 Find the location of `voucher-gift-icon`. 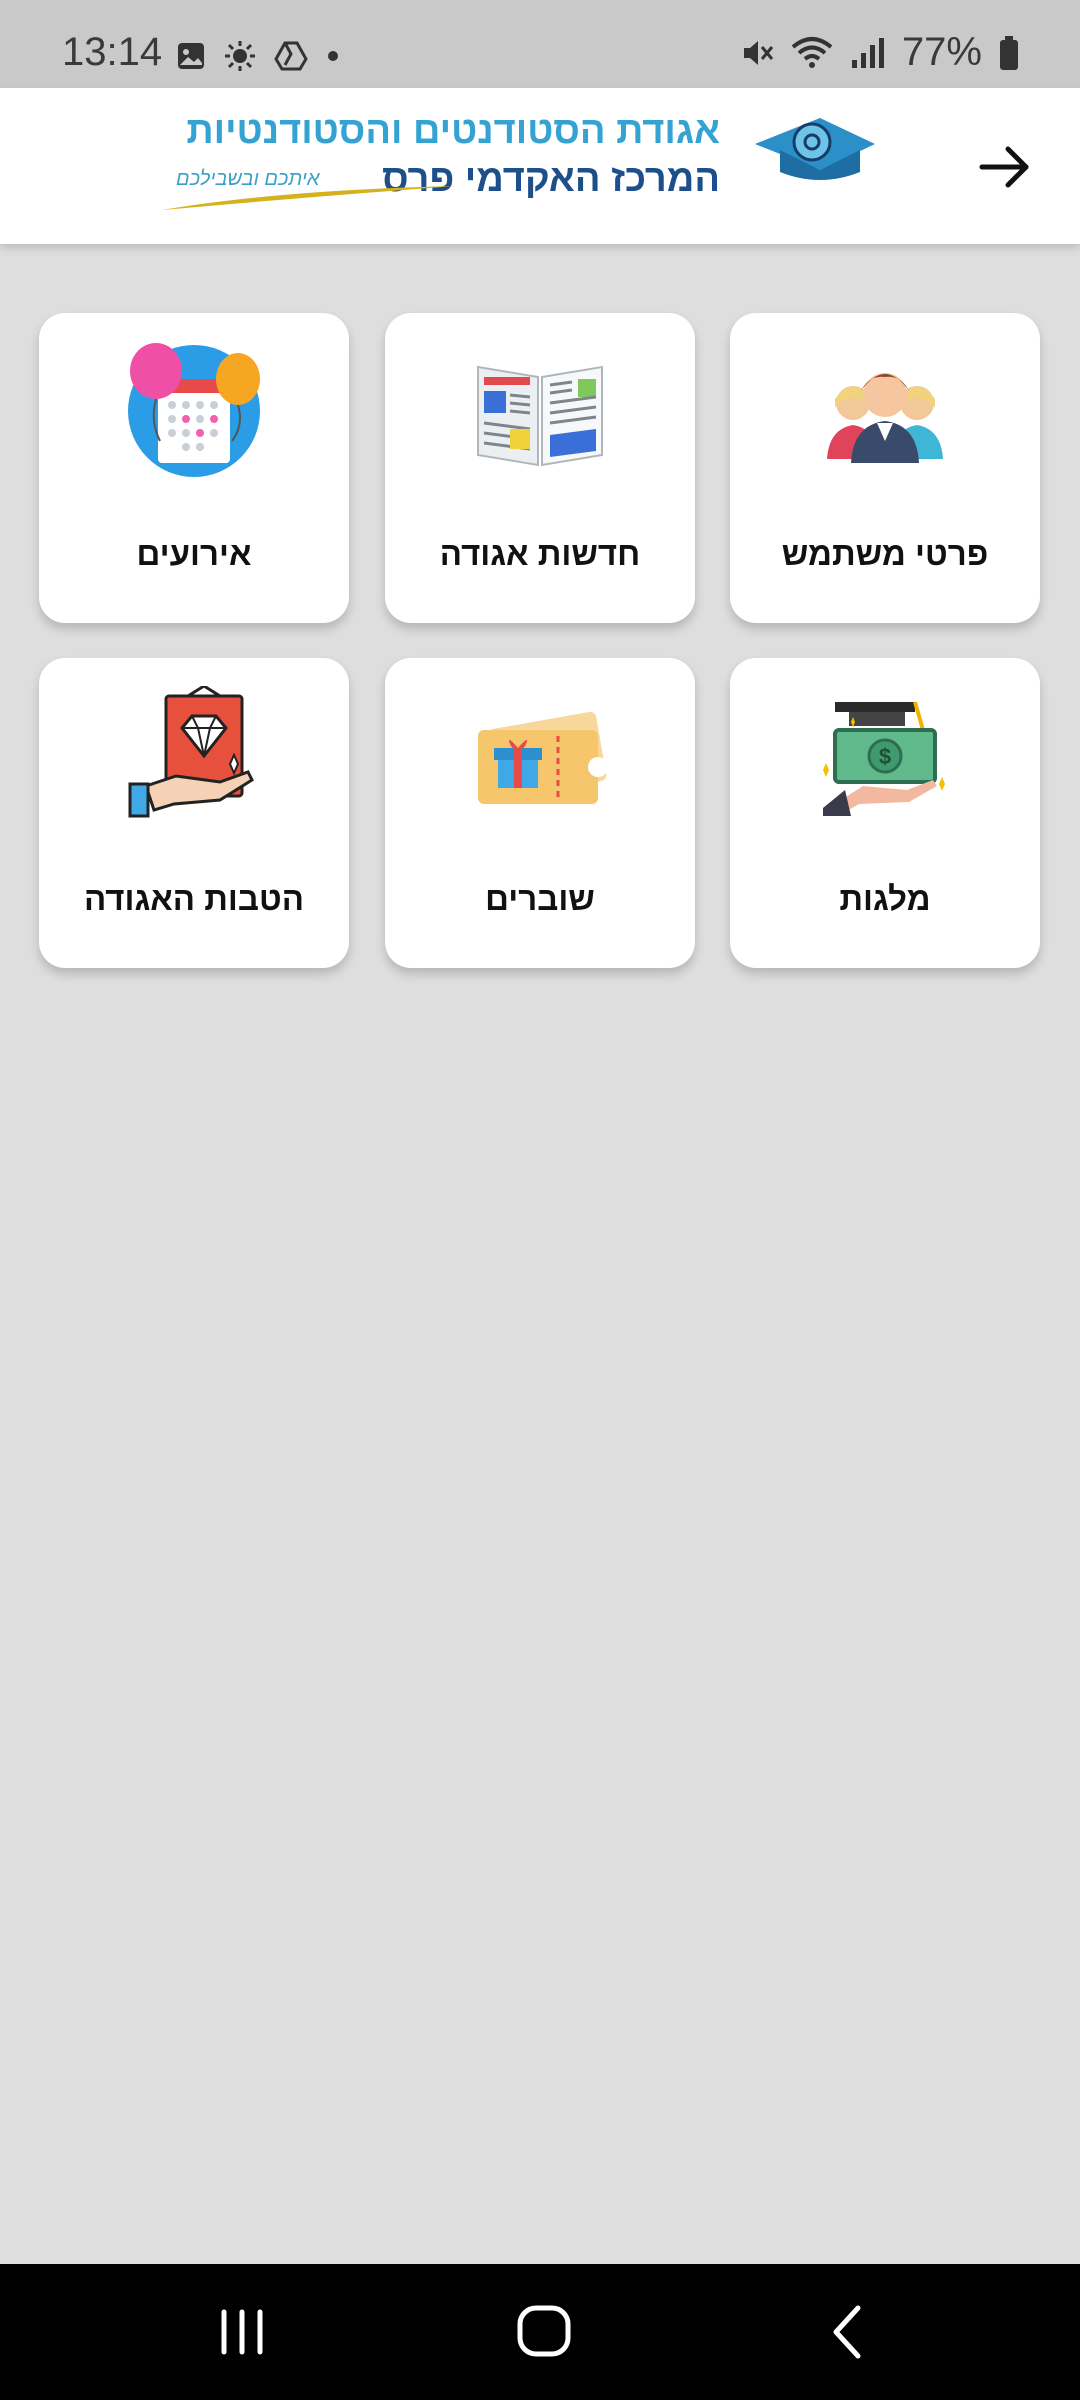

voucher-gift-icon is located at coordinates (543, 757).